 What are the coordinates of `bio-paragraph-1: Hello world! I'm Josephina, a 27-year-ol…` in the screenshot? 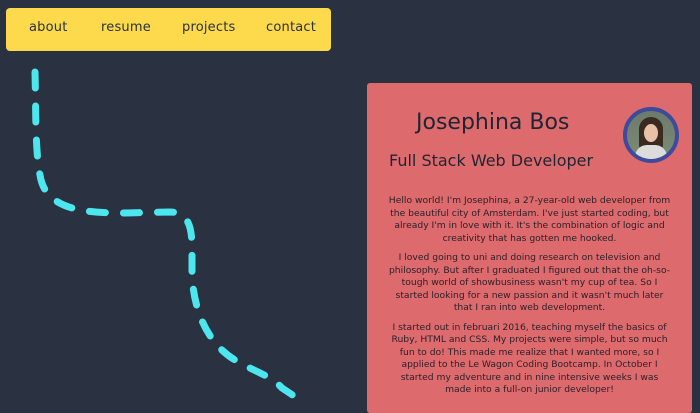 It's located at (529, 219).